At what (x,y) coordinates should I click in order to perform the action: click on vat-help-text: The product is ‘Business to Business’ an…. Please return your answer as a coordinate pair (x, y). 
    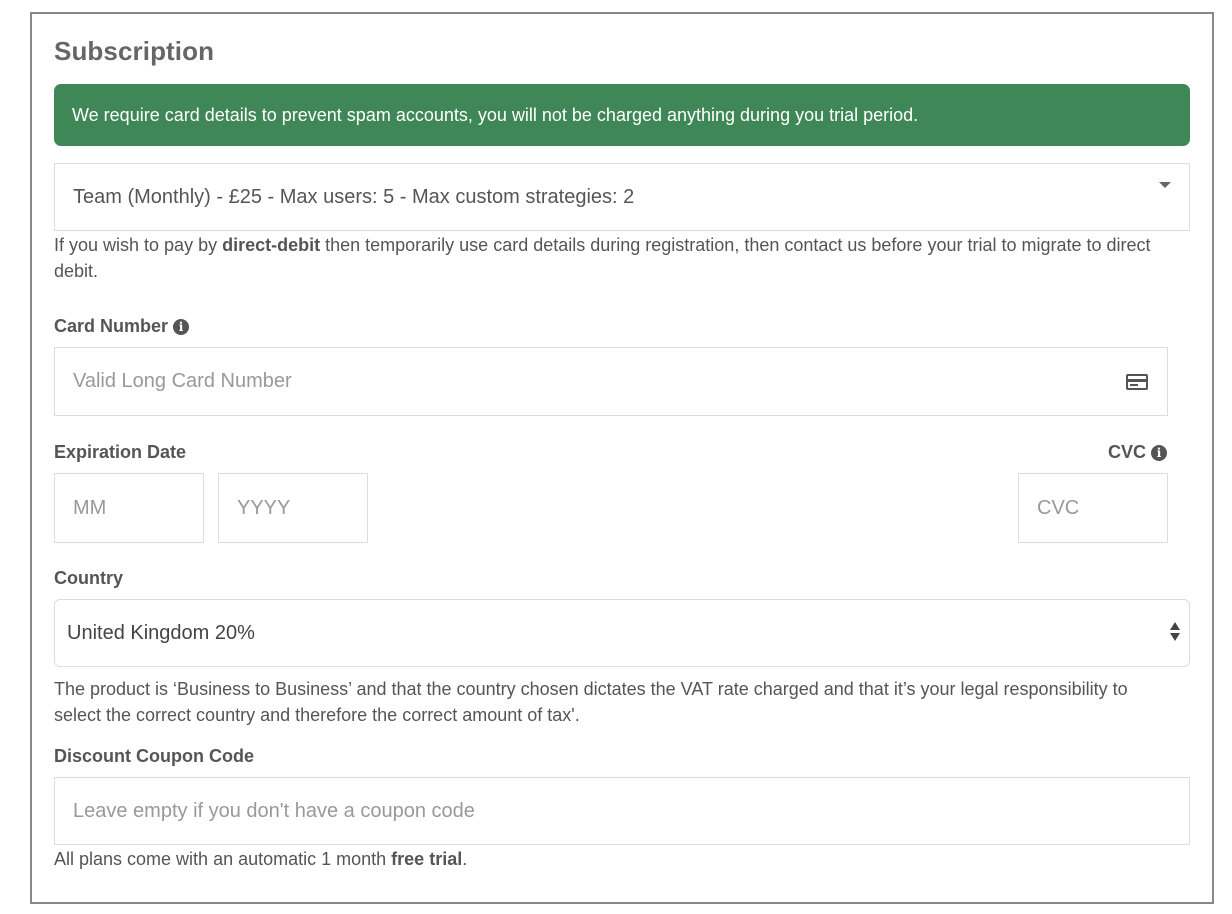
    Looking at the image, I should click on (591, 702).